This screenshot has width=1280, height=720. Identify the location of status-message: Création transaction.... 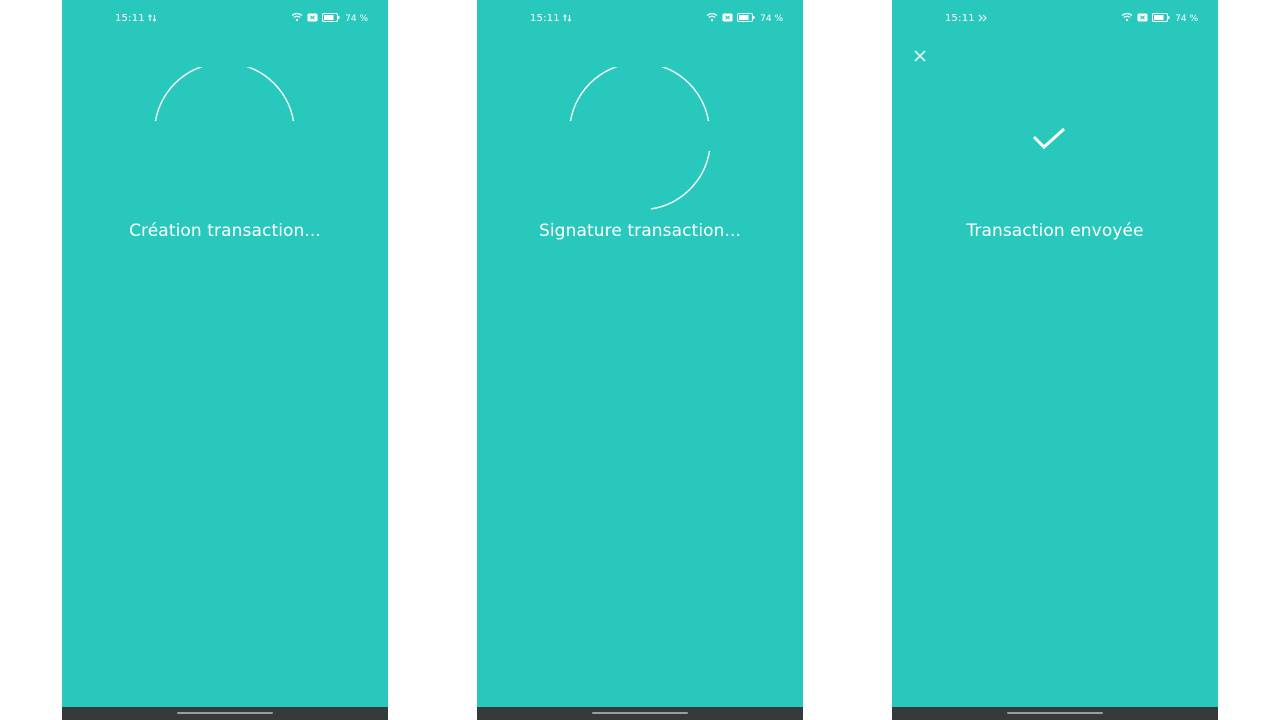
(225, 231).